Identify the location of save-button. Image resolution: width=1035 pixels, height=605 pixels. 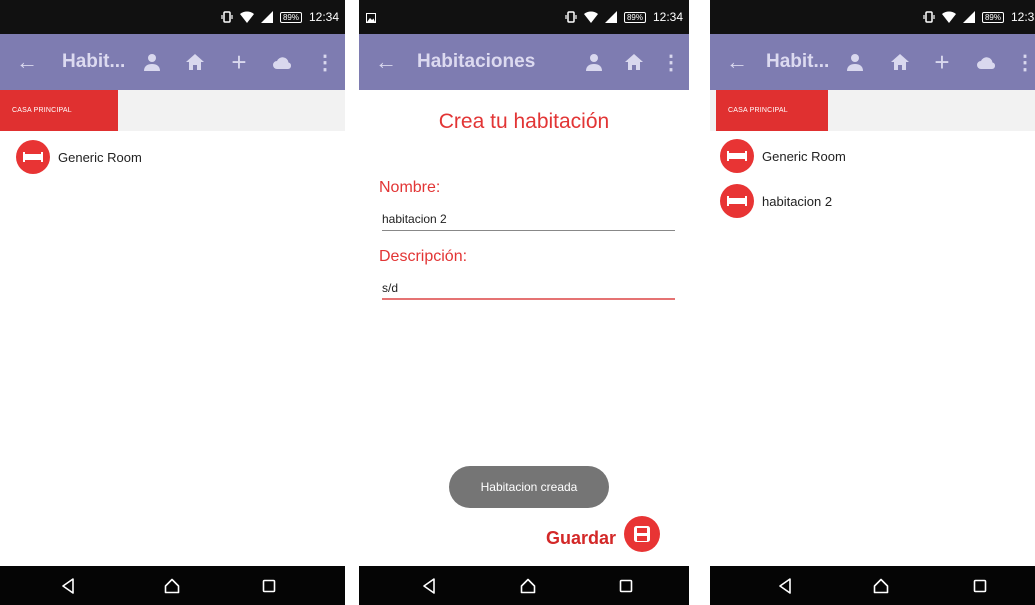
(642, 534).